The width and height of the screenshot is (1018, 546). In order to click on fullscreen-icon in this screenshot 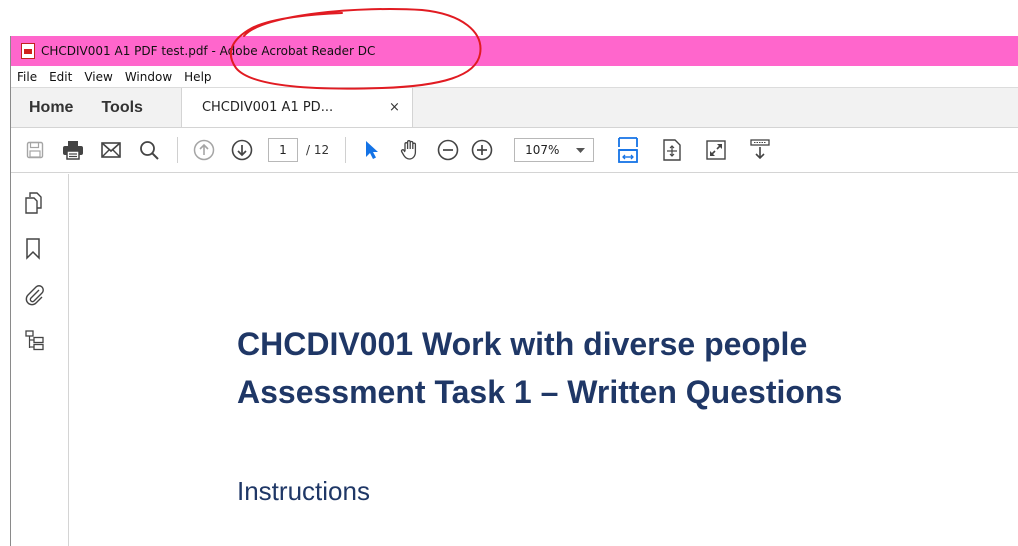, I will do `click(716, 150)`.